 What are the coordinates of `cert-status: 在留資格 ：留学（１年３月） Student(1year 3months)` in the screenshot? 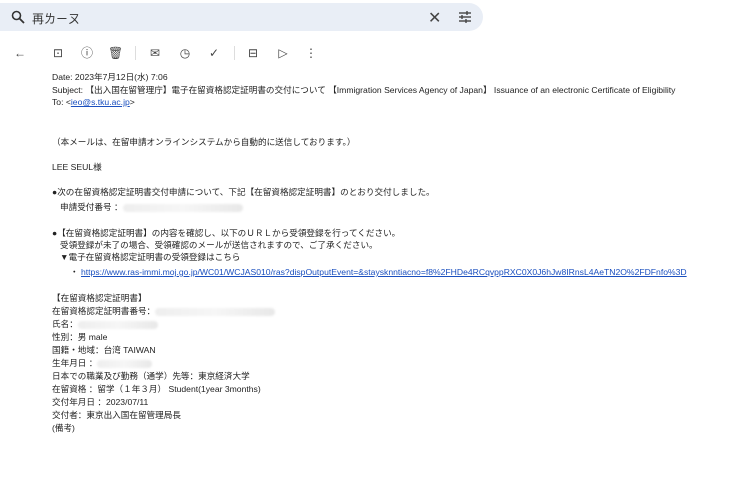 It's located at (156, 389).